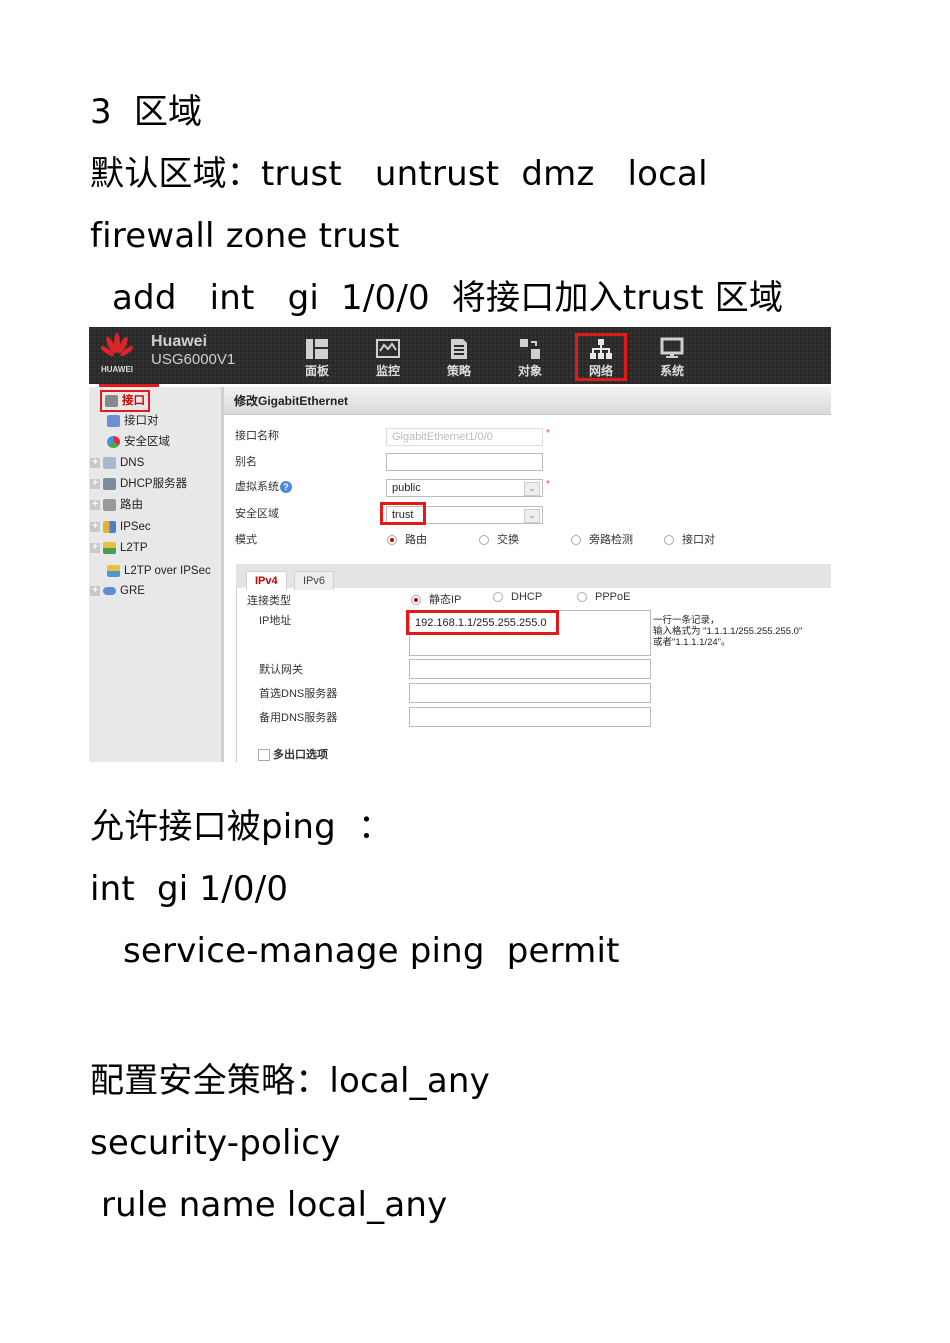  Describe the element at coordinates (117, 463) in the screenshot. I see `sidebar-item-dns: + DNS` at that location.